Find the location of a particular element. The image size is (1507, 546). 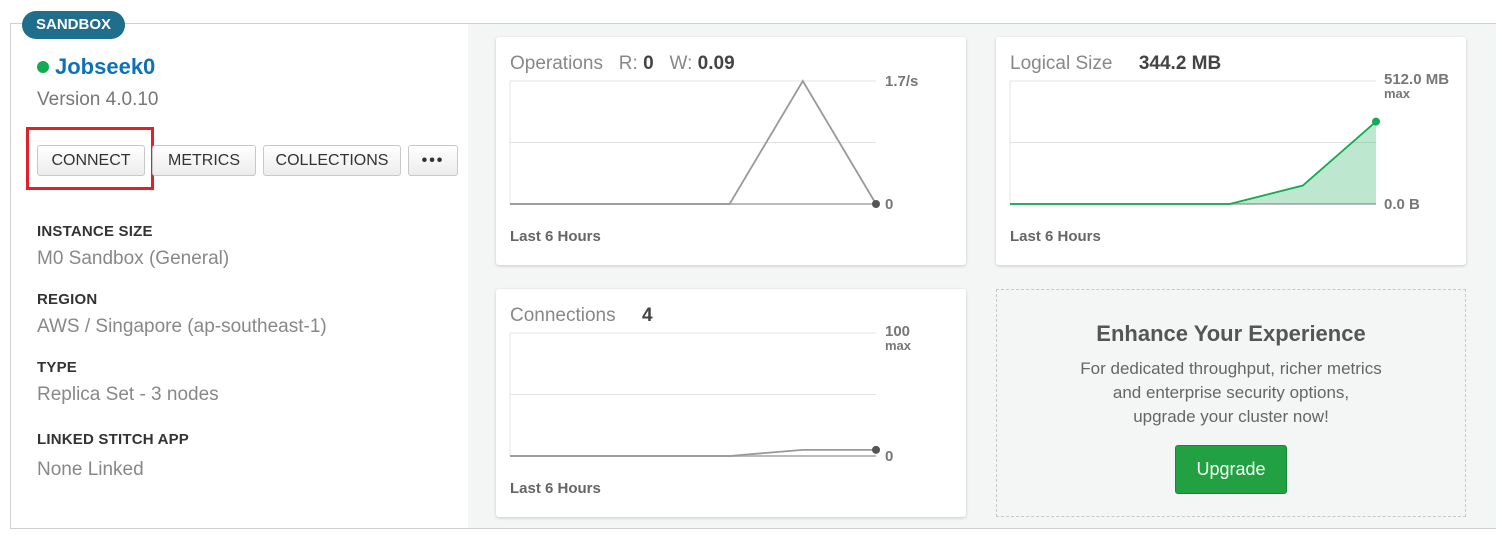

type-value: Replica Set - 3 nodes is located at coordinates (128, 394).